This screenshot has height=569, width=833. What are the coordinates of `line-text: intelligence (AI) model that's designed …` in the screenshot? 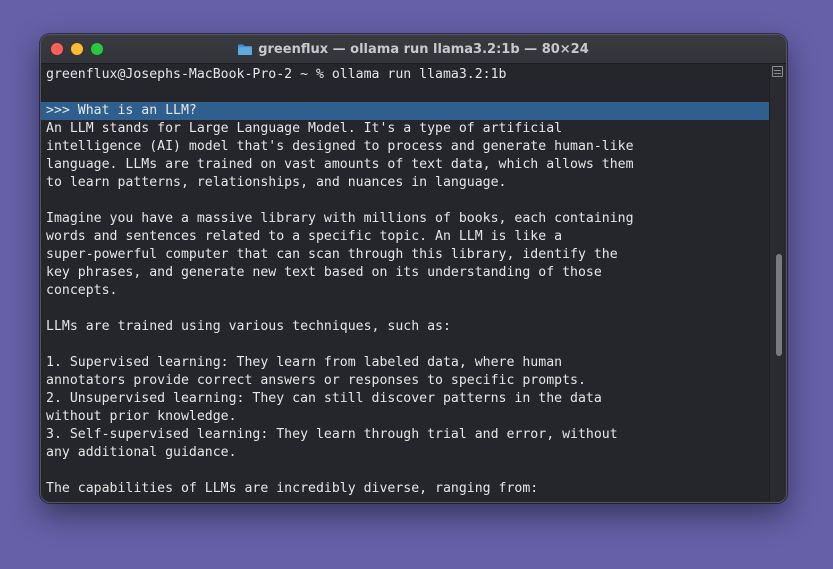 It's located at (340, 146).